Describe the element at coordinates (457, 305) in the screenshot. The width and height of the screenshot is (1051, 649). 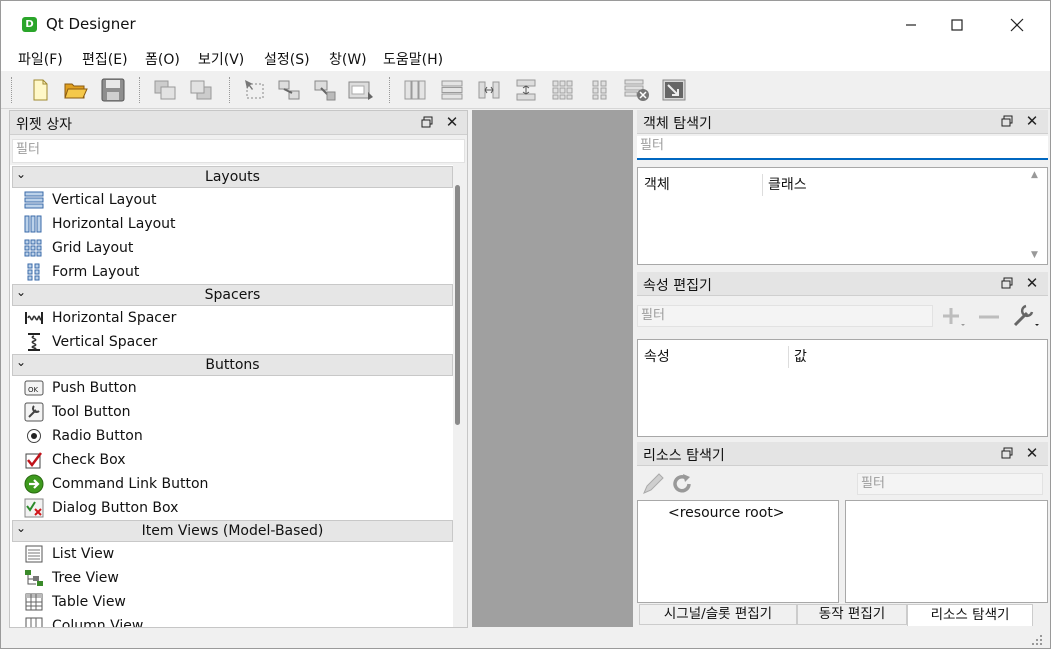
I see `scrollbar-thumb` at that location.